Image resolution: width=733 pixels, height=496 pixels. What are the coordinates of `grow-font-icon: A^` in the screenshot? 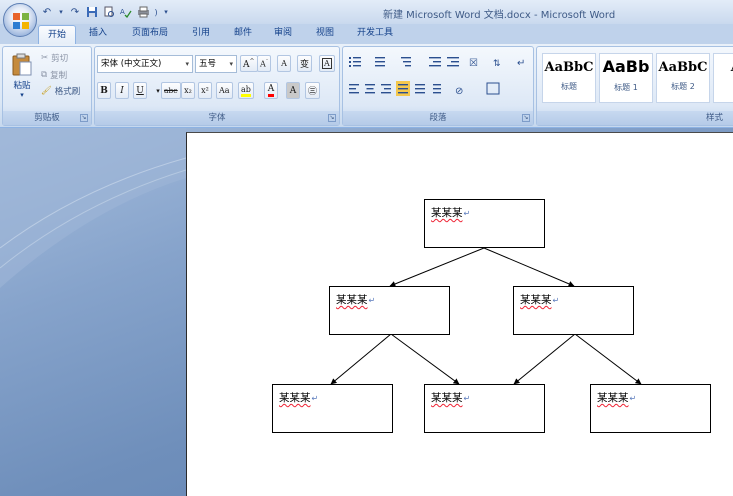 It's located at (249, 63).